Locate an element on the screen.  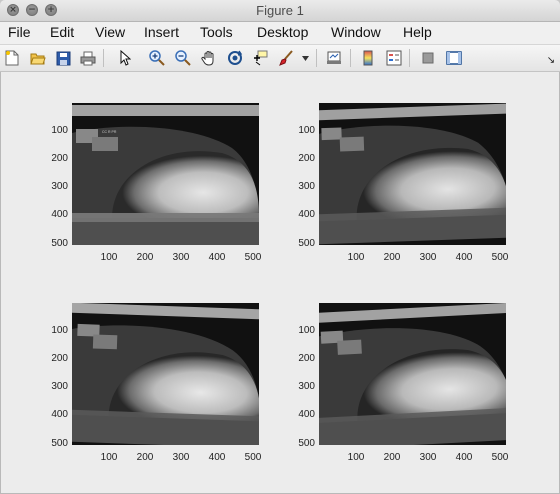
subplot-1-axes: CC R PR is located at coordinates (165, 174).